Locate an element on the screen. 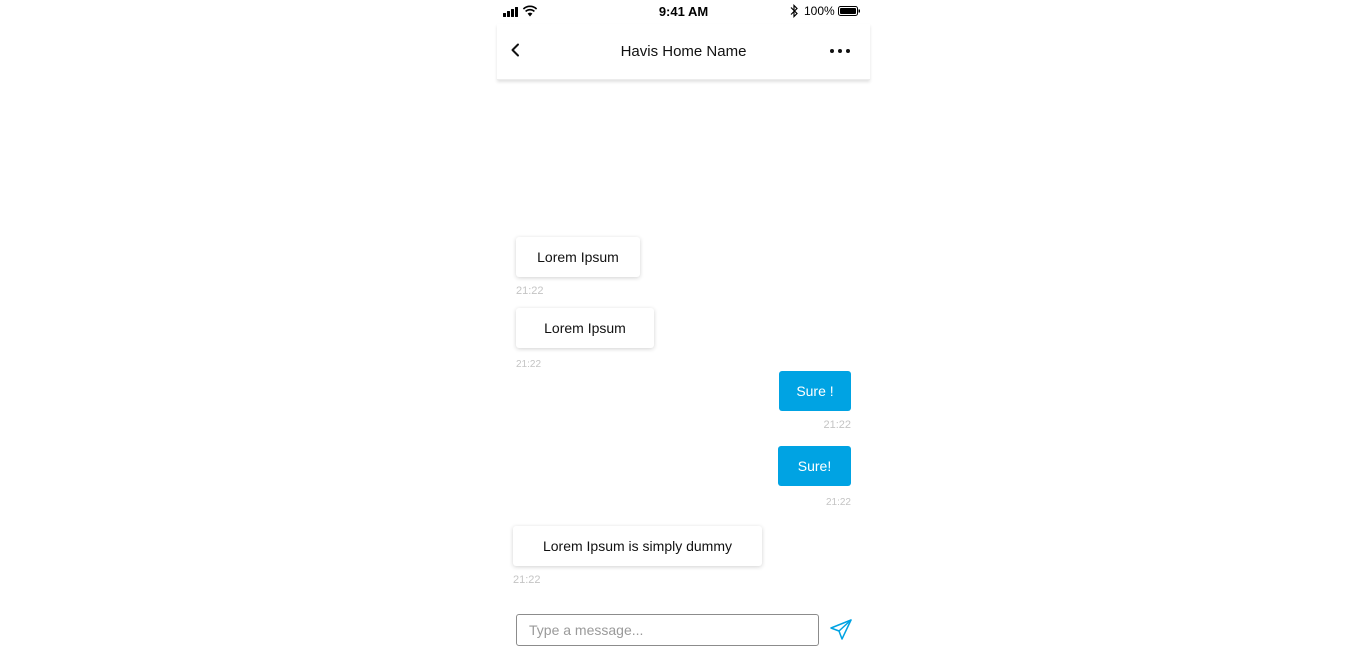  more-horizontal-icon is located at coordinates (840, 50).